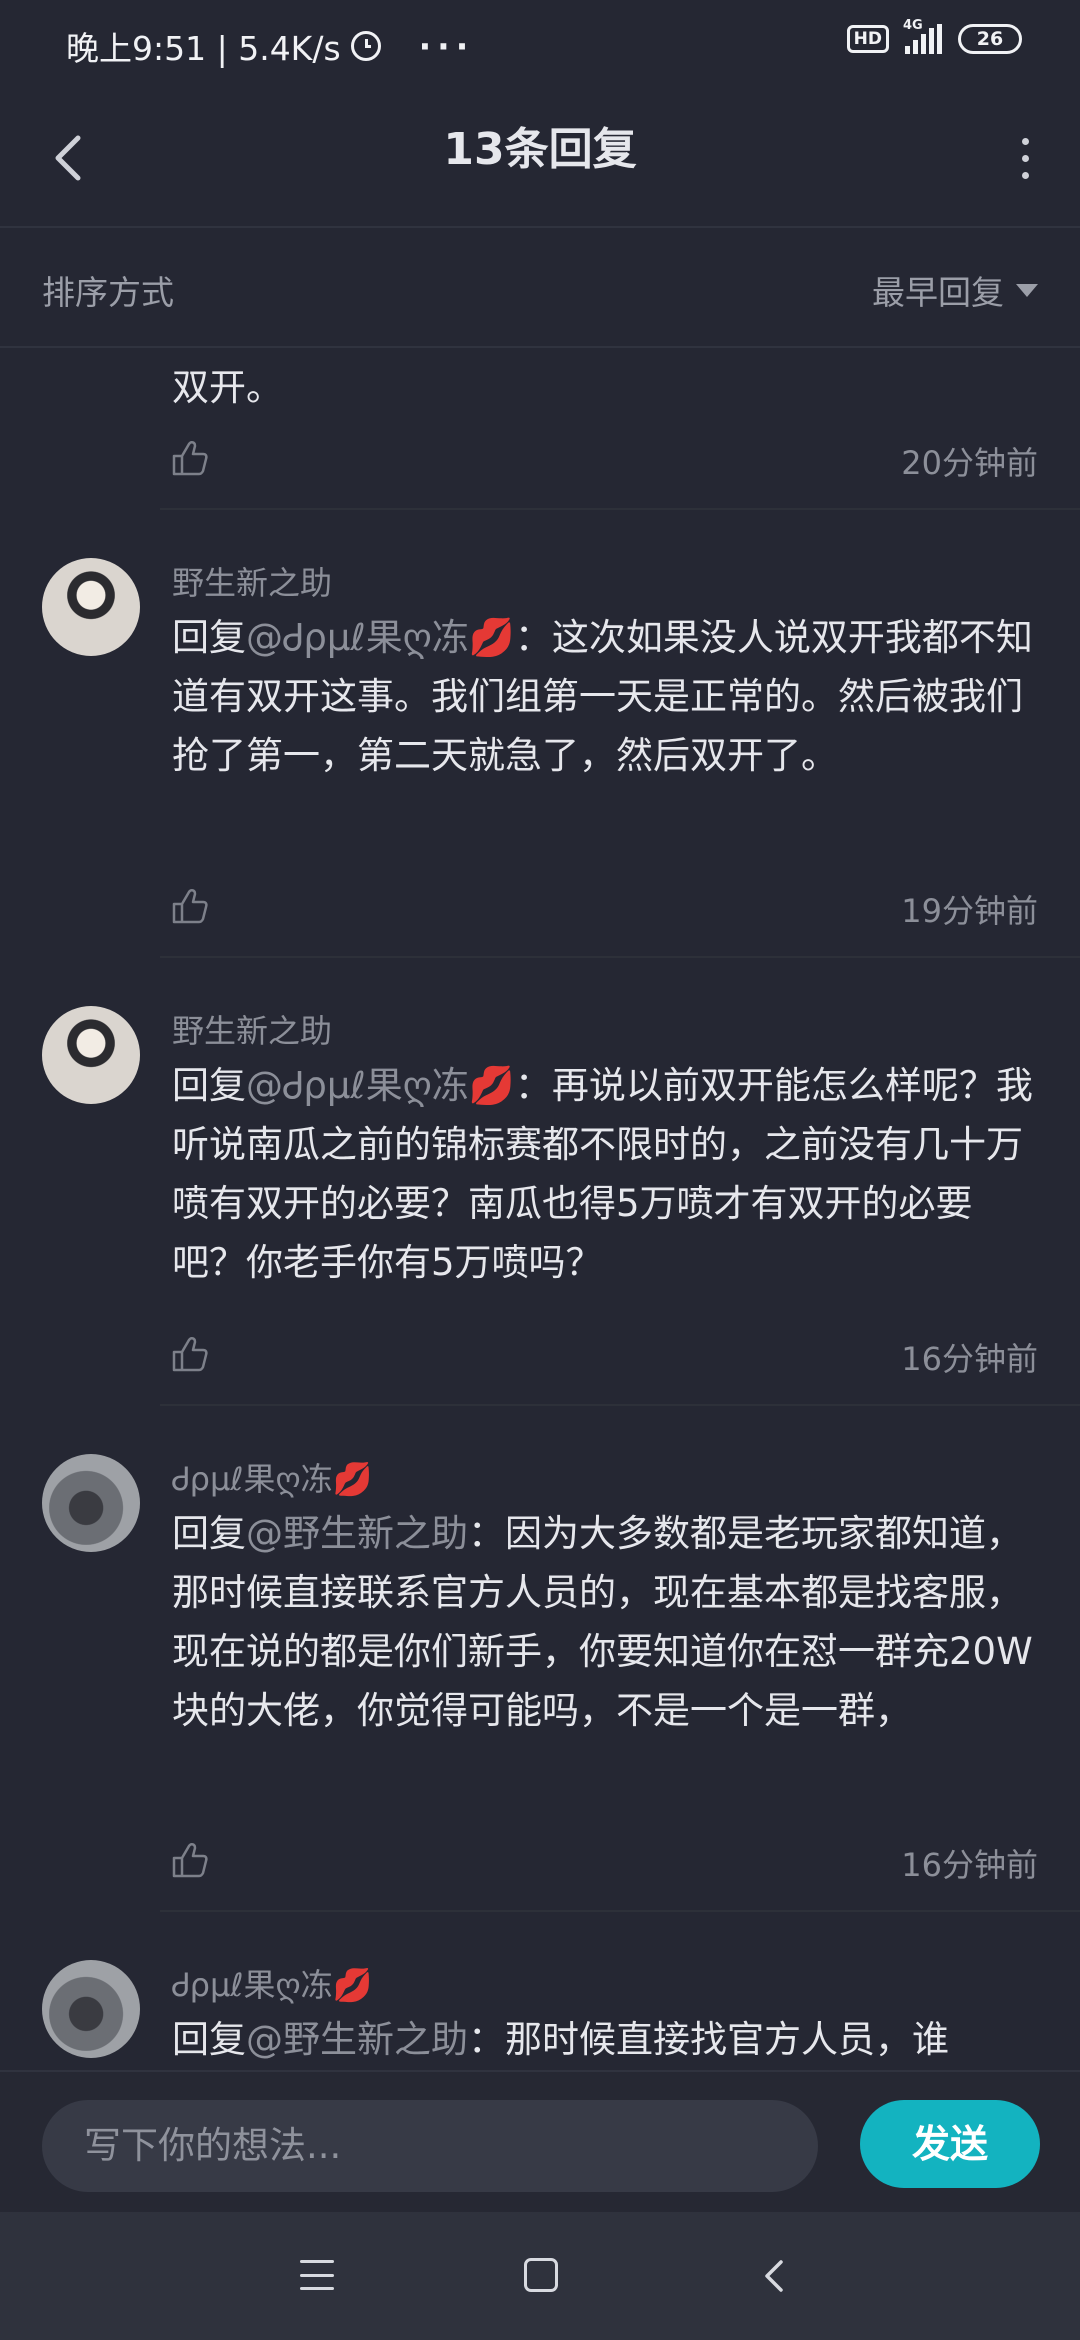 This screenshot has width=1080, height=2340. I want to click on alarm-icon, so click(365, 46).